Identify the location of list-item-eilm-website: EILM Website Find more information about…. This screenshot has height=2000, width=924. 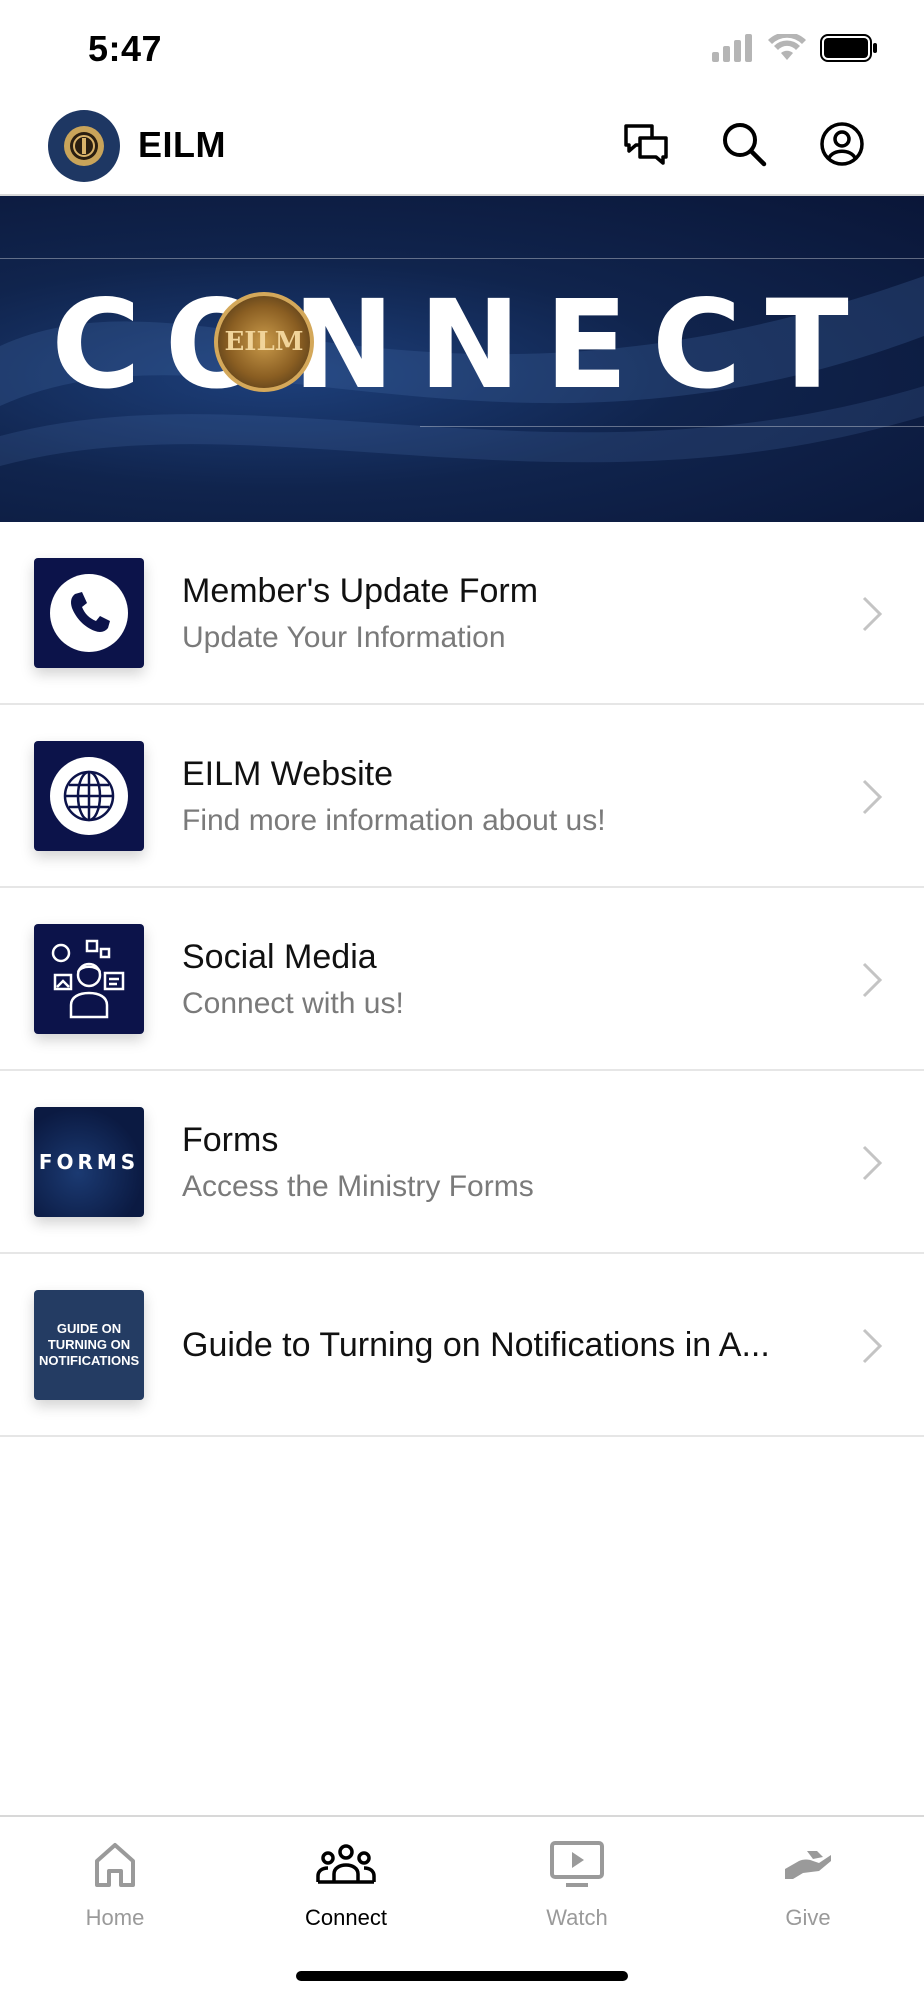
(462, 796).